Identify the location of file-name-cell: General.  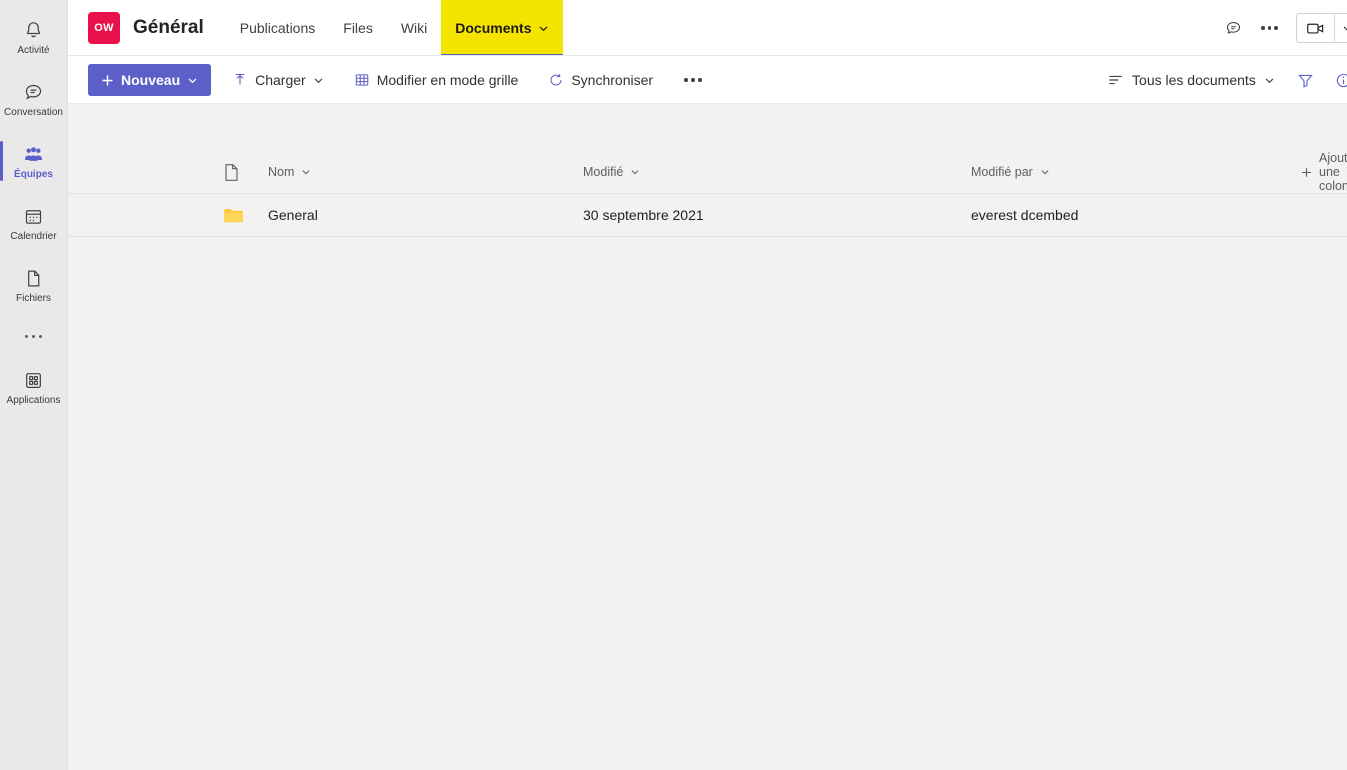
(425, 215).